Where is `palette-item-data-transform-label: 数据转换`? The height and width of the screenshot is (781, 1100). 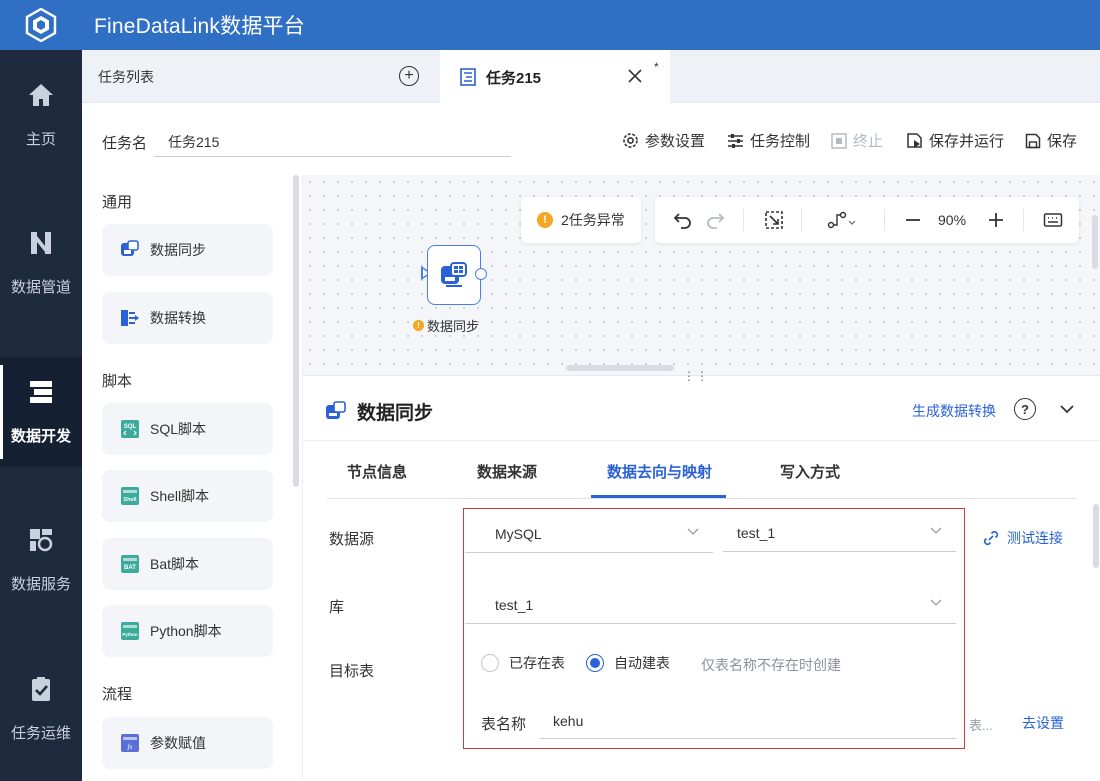 palette-item-data-transform-label: 数据转换 is located at coordinates (178, 318).